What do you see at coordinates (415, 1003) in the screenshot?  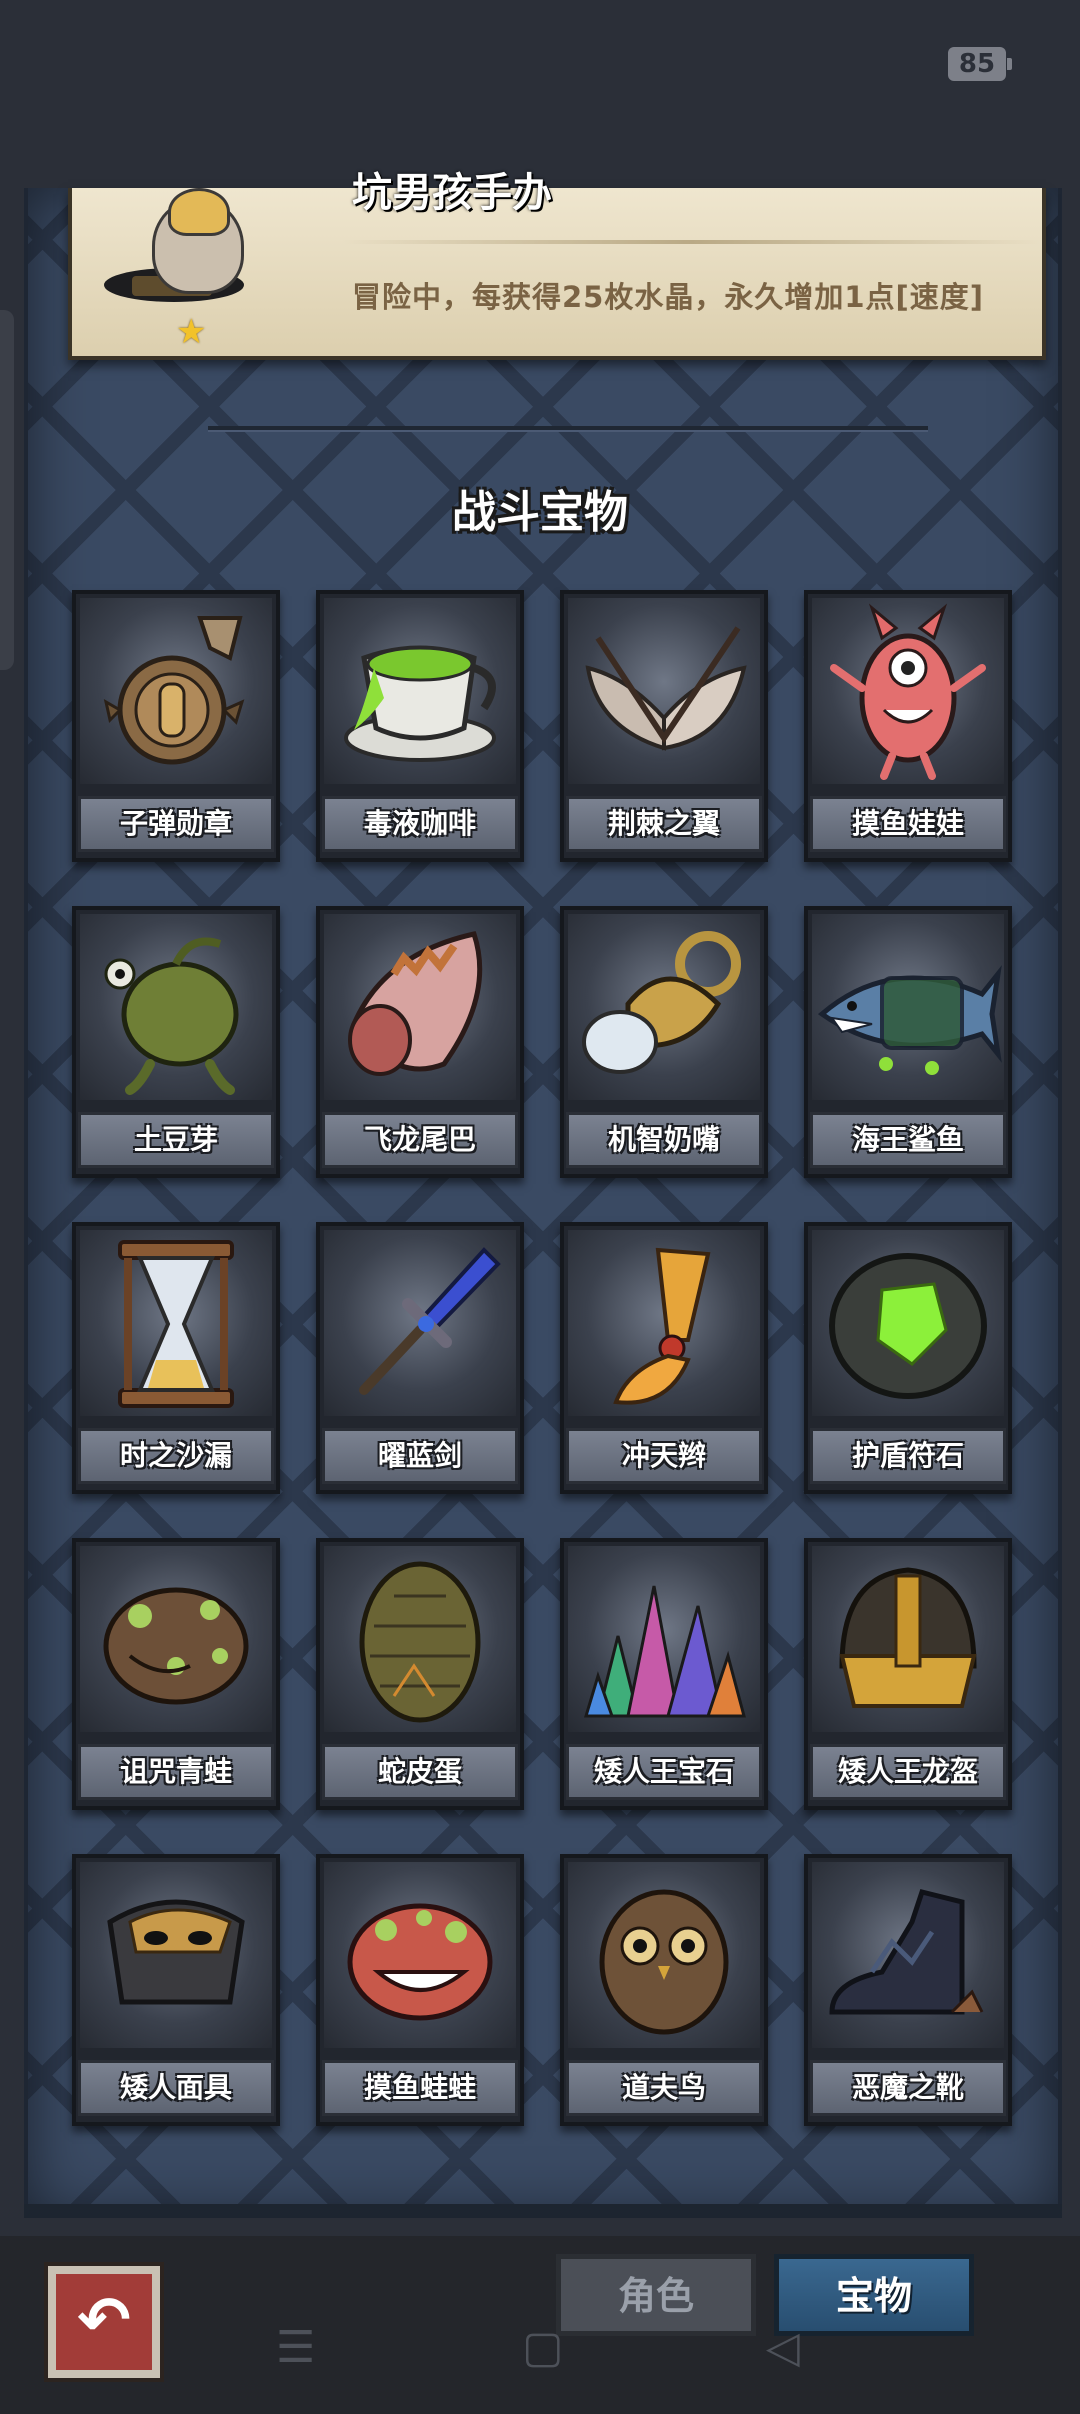 I see `dragon-tail-icon` at bounding box center [415, 1003].